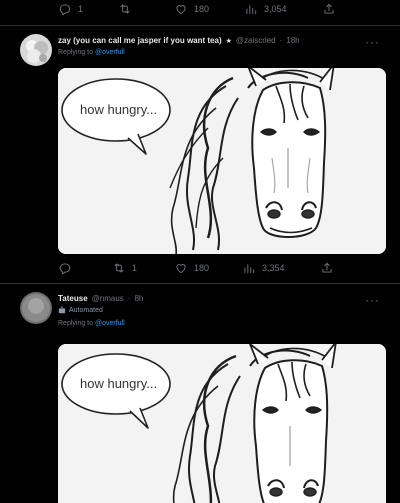  Describe the element at coordinates (275, 9) in the screenshot. I see `views-count: 3,054` at that location.